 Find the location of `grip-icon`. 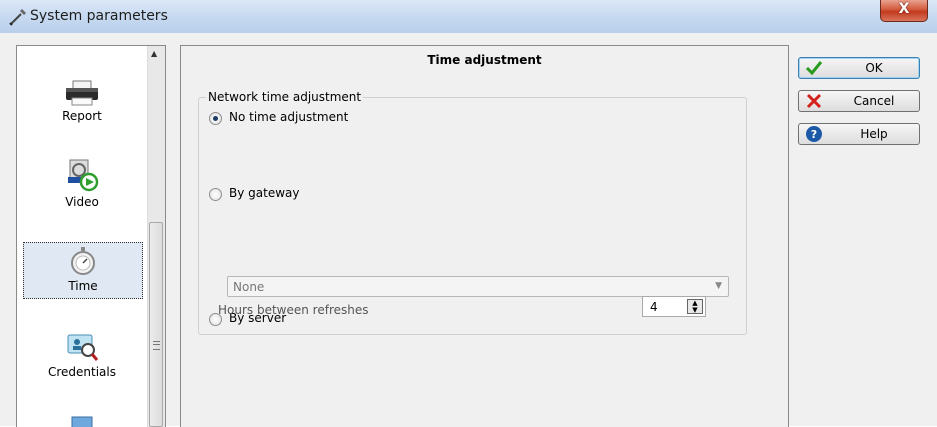

grip-icon is located at coordinates (156, 345).